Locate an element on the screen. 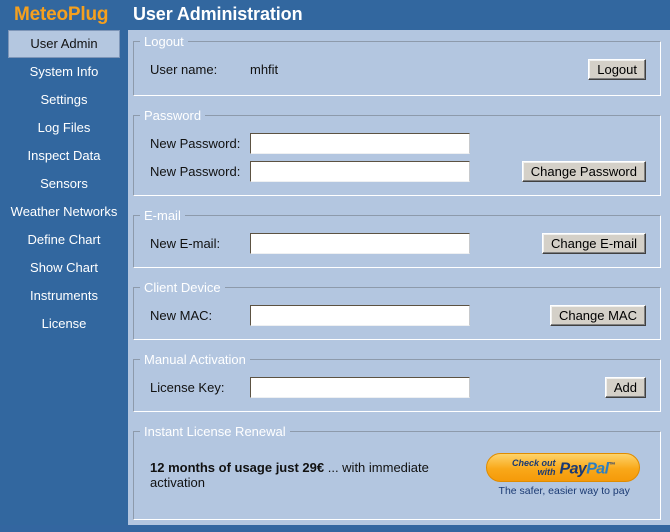 The image size is (670, 532). sidebar-item-label: Weather Networks is located at coordinates (64, 211).